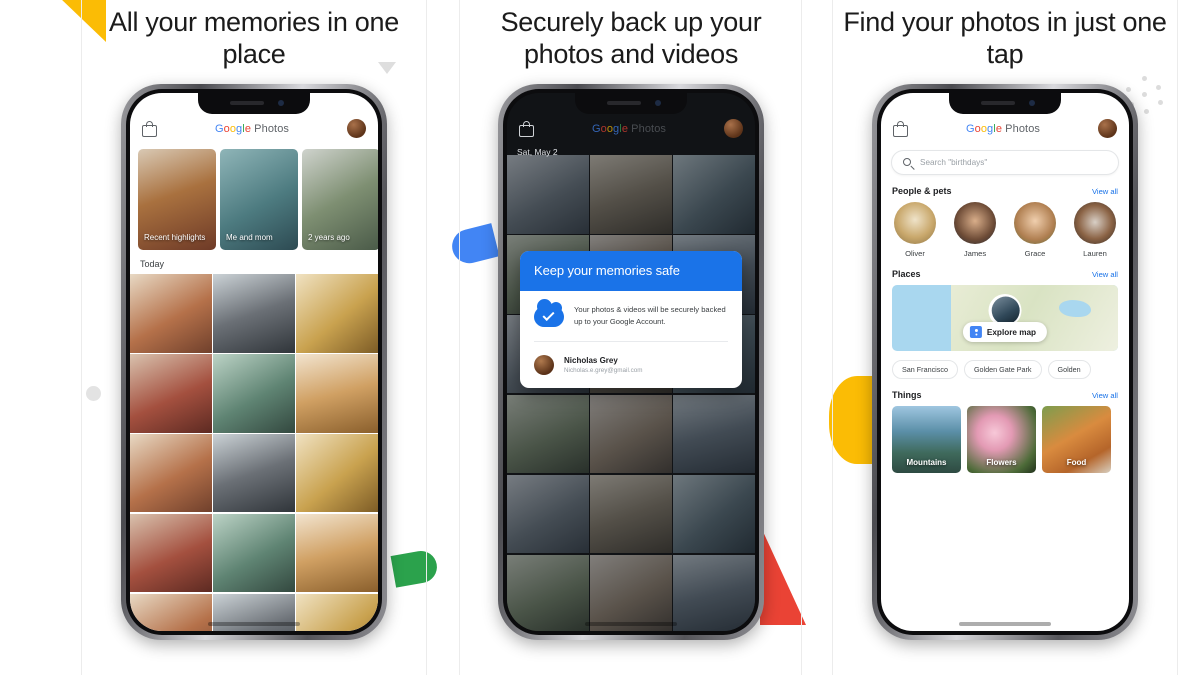  Describe the element at coordinates (1069, 370) in the screenshot. I see `place-chip: Golden` at that location.